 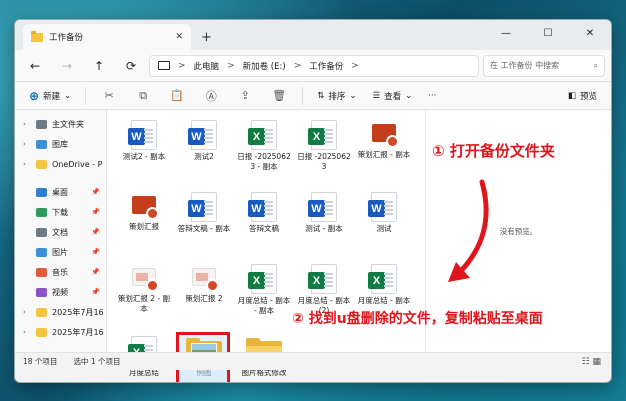 What do you see at coordinates (179, 37) in the screenshot?
I see `tab-close-icon: ✕` at bounding box center [179, 37].